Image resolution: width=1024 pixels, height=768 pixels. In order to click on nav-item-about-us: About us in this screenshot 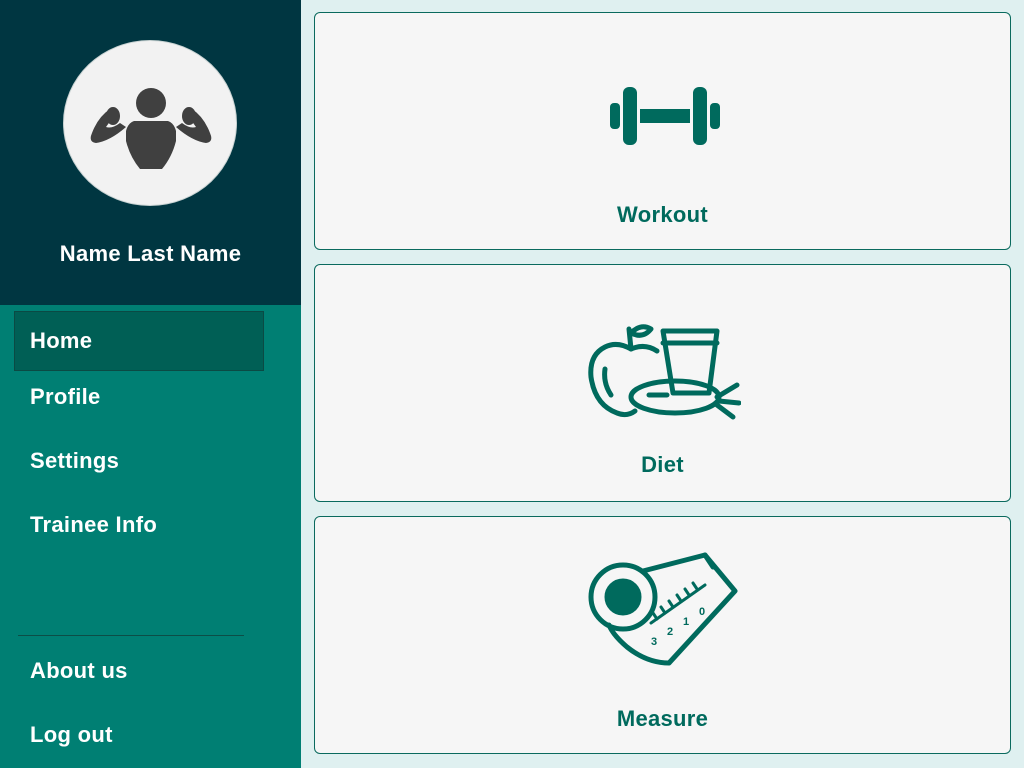, I will do `click(139, 671)`.